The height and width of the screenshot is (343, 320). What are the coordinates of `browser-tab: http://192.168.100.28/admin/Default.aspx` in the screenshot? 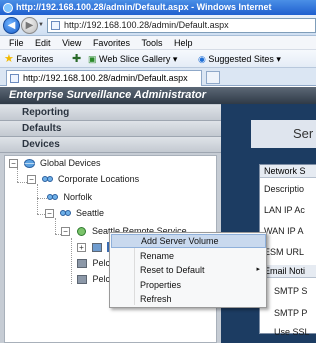 It's located at (104, 78).